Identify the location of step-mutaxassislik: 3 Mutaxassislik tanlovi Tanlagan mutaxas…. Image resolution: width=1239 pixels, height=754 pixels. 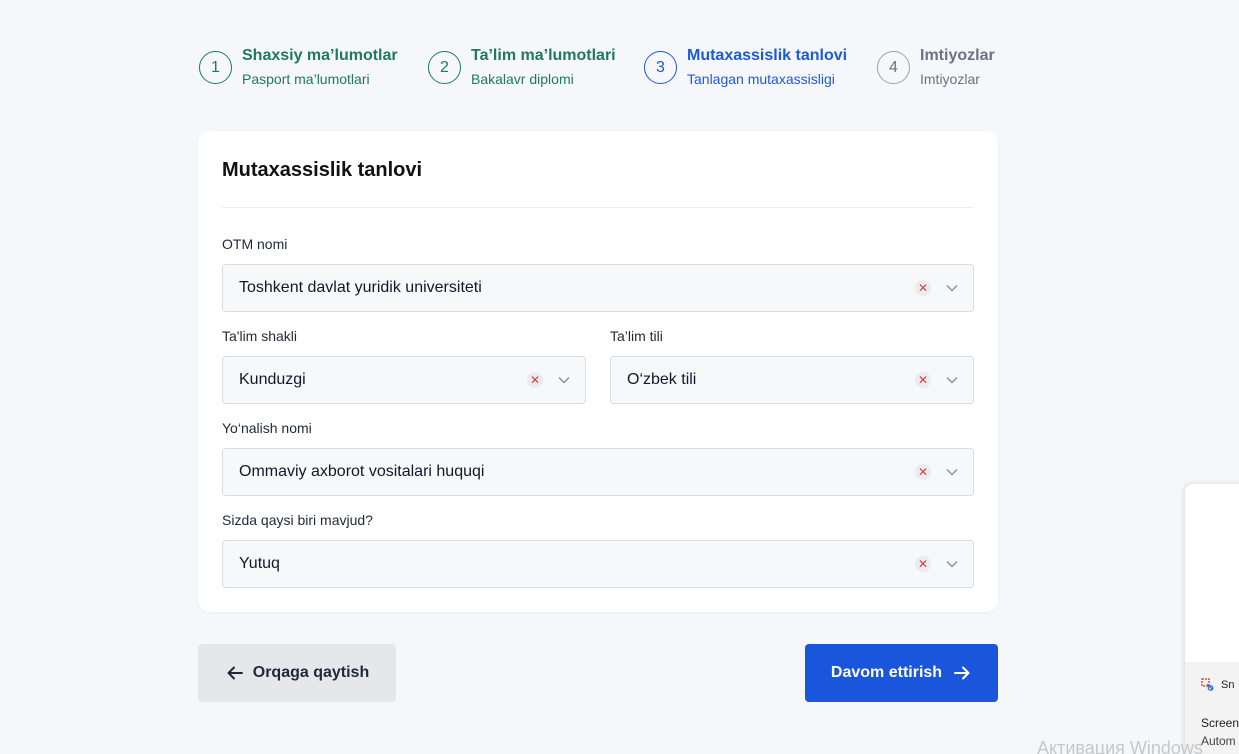
(745, 67).